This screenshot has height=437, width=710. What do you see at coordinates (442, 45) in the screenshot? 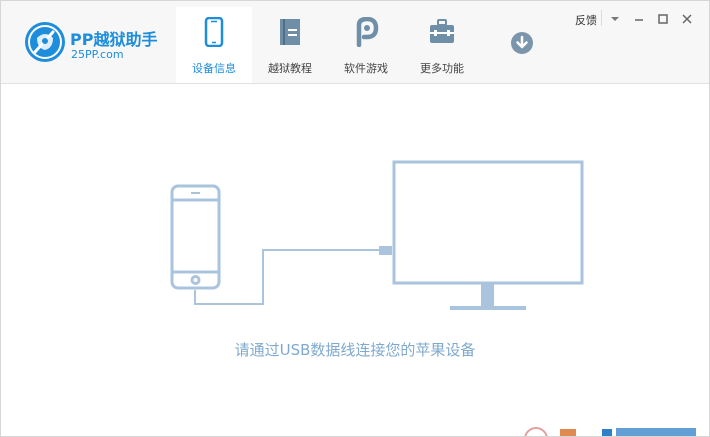
I see `tab-more-features: 更多功能` at bounding box center [442, 45].